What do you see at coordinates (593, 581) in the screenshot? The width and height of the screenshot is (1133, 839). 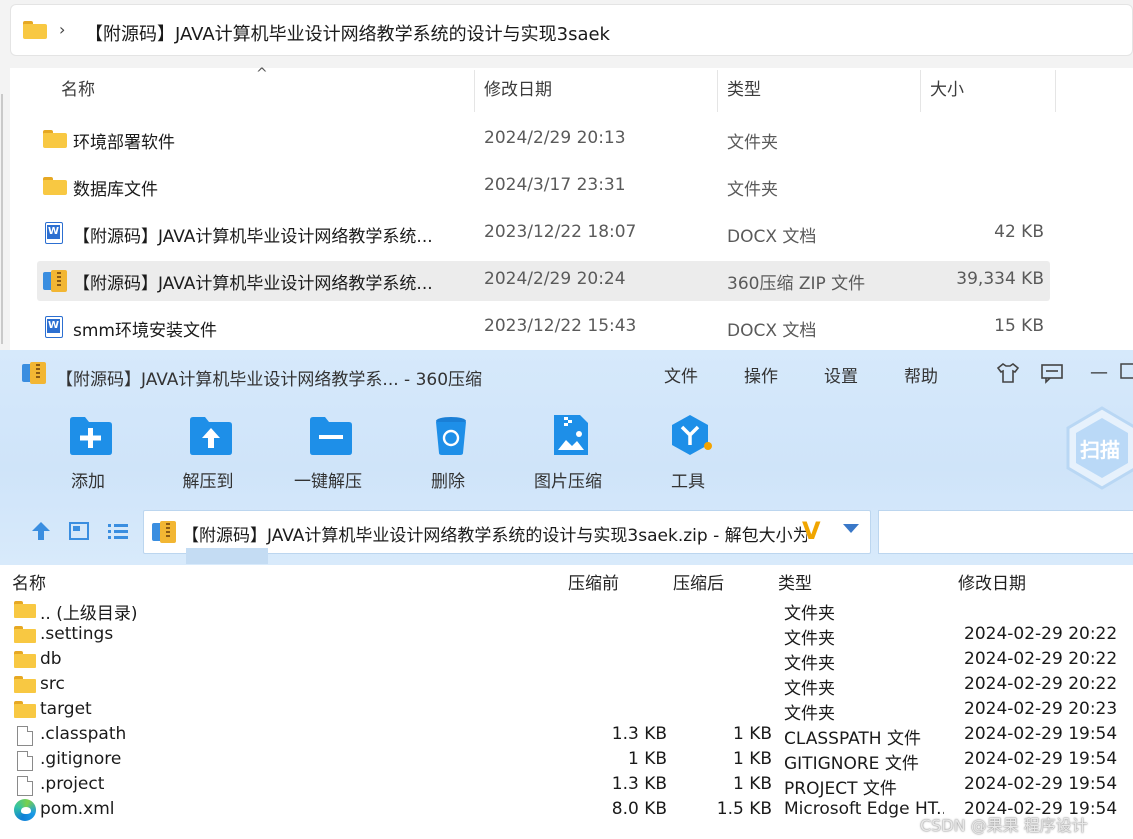 I see `column-header-packed-before: 压缩前` at bounding box center [593, 581].